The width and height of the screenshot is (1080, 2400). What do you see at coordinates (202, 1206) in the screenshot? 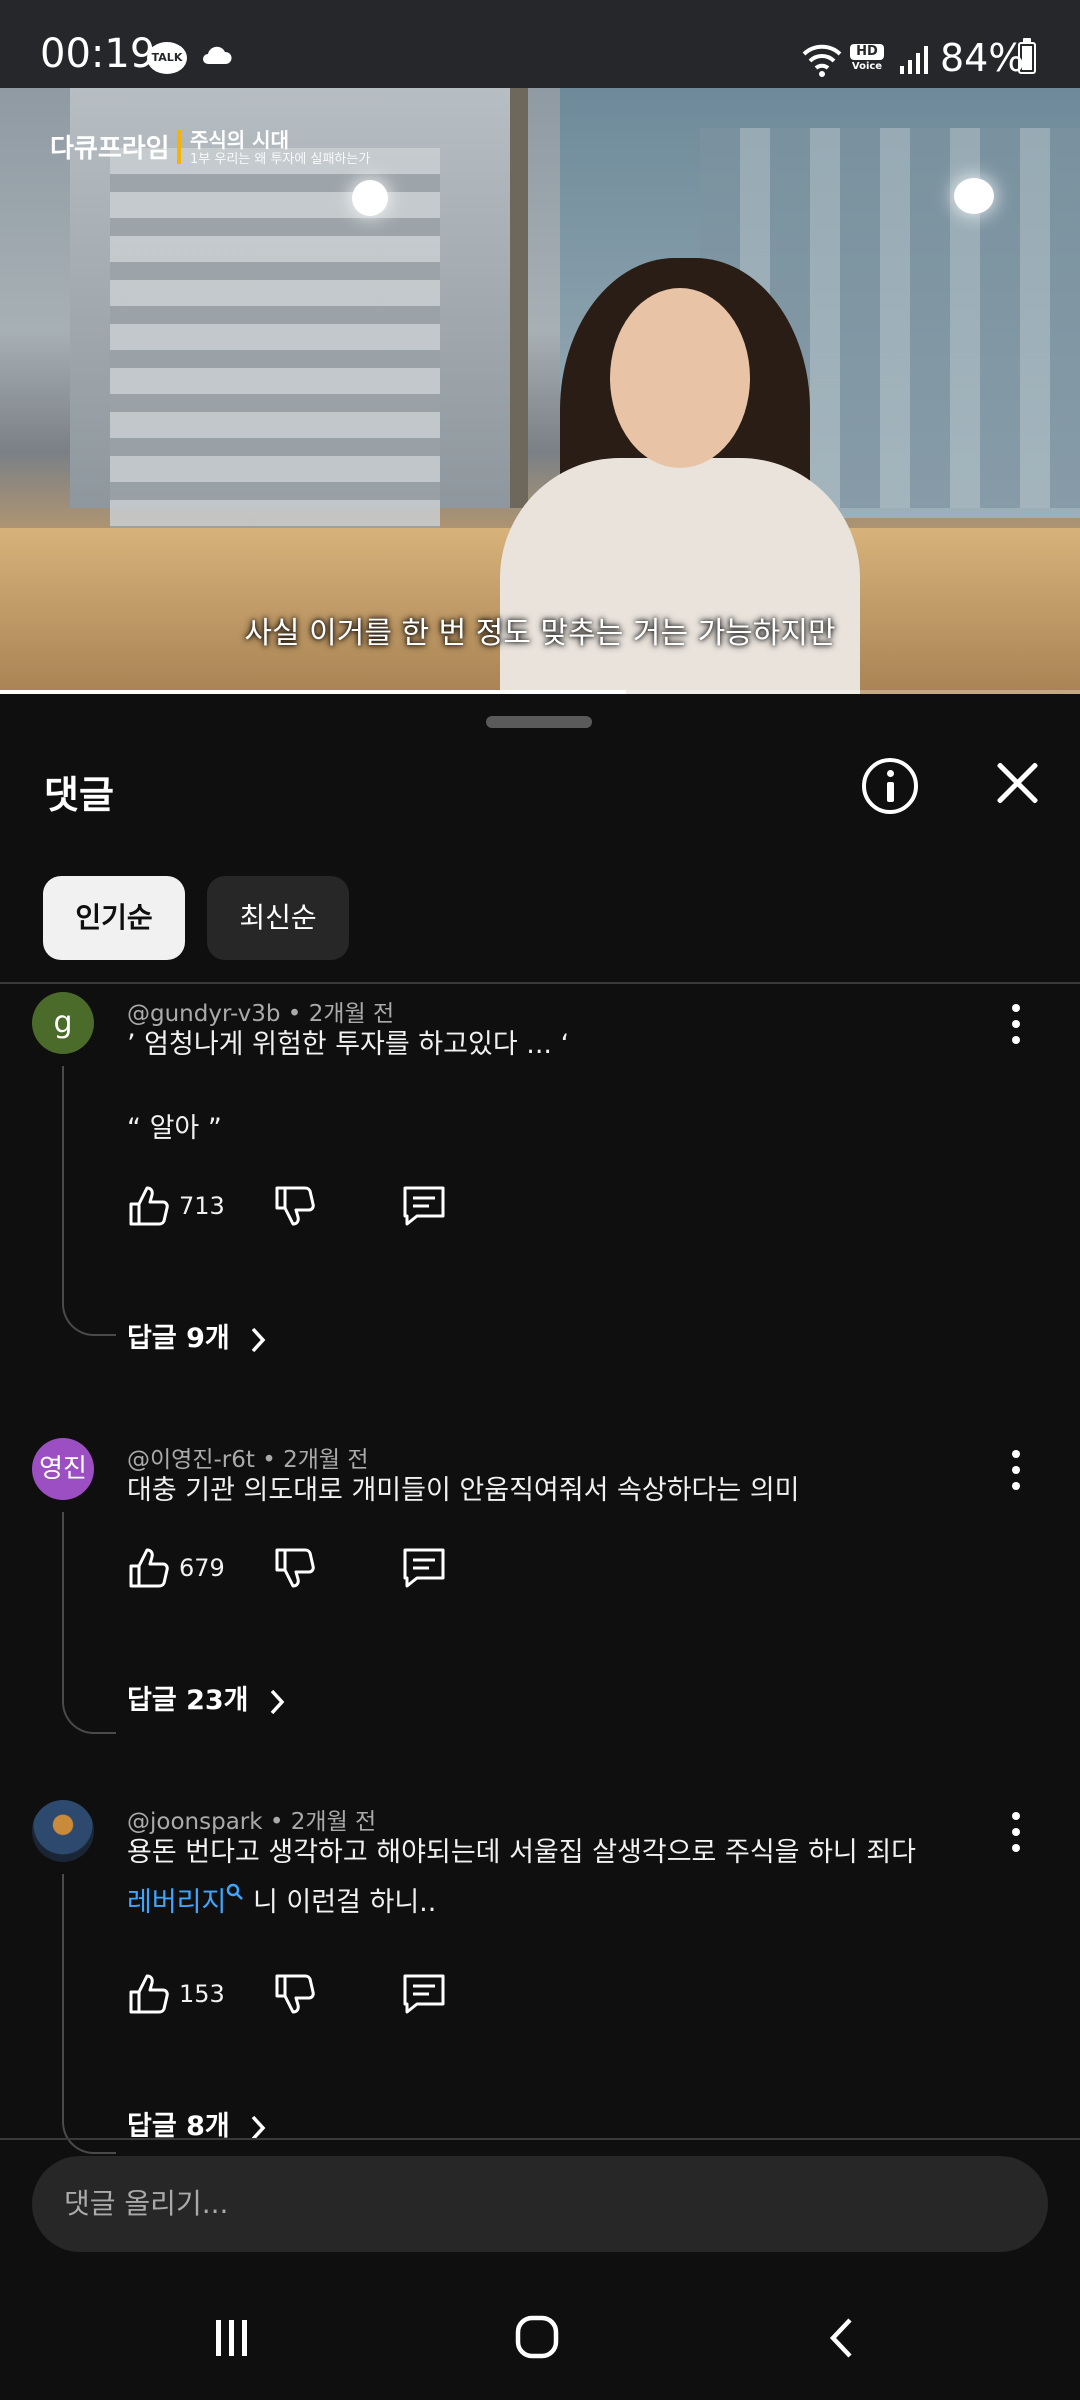
I see `like-count: 713` at bounding box center [202, 1206].